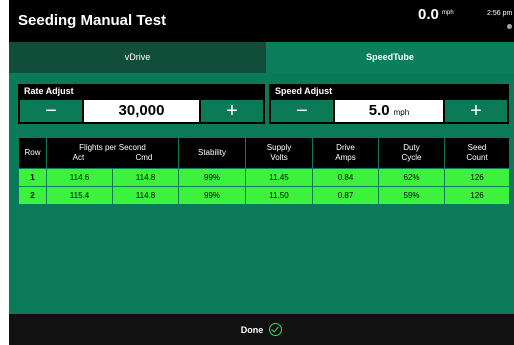  I want to click on rate-value: 30,000, so click(141, 111).